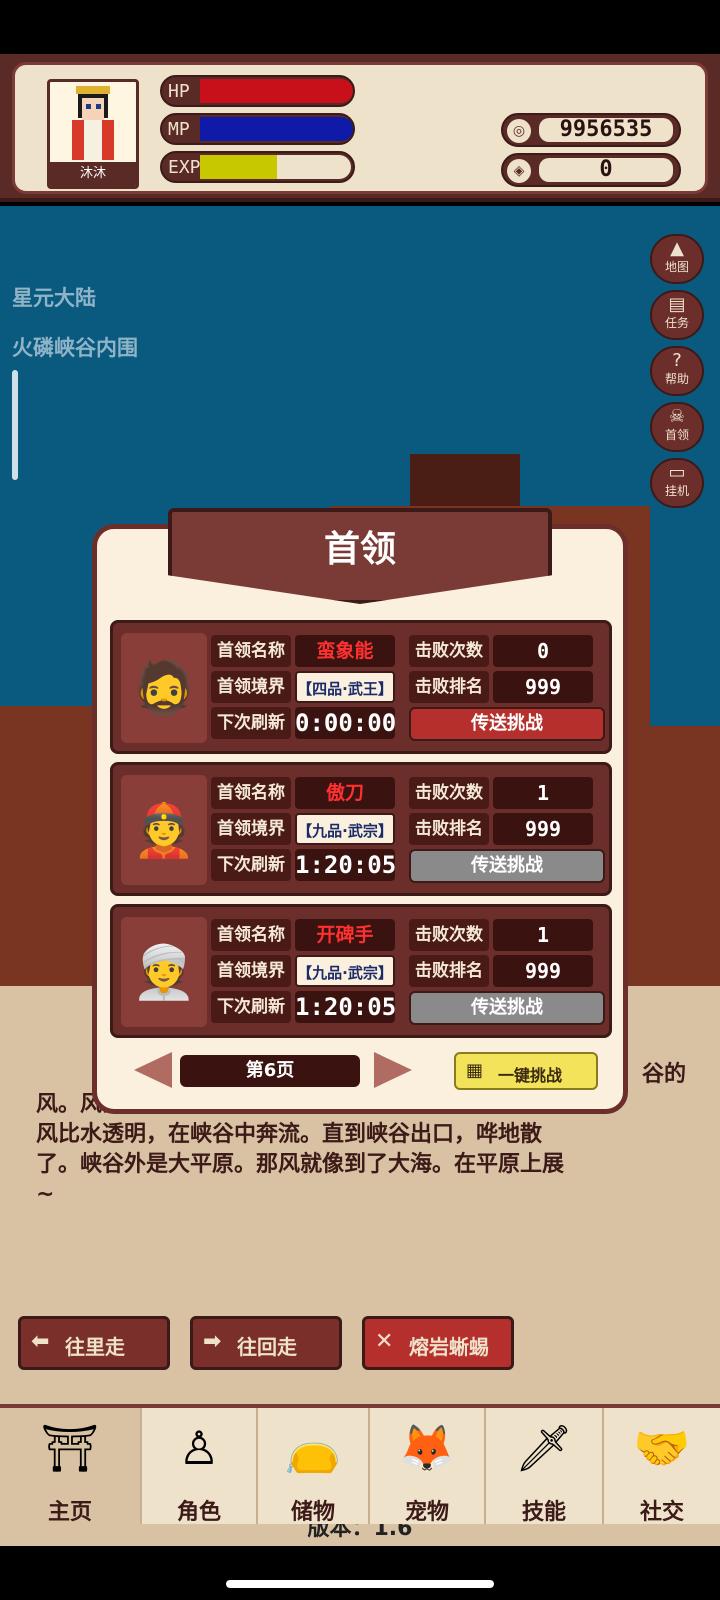 This screenshot has height=1600, width=720. What do you see at coordinates (153, 1070) in the screenshot?
I see `prev-page-arrow-icon` at bounding box center [153, 1070].